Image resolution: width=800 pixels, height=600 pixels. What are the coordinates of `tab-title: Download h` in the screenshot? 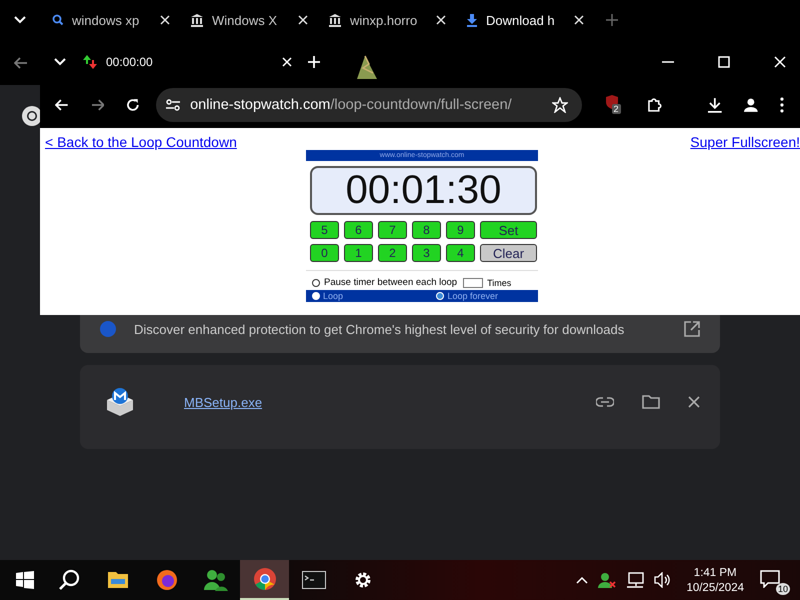 It's located at (521, 20).